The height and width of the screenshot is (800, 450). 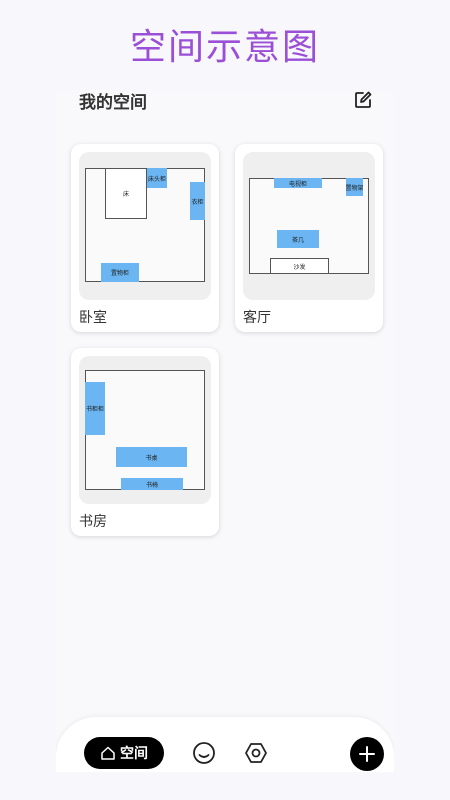 I want to click on room-card-bedroom: 床 床头柜 衣柜 置物柜 卧室, so click(x=145, y=238).